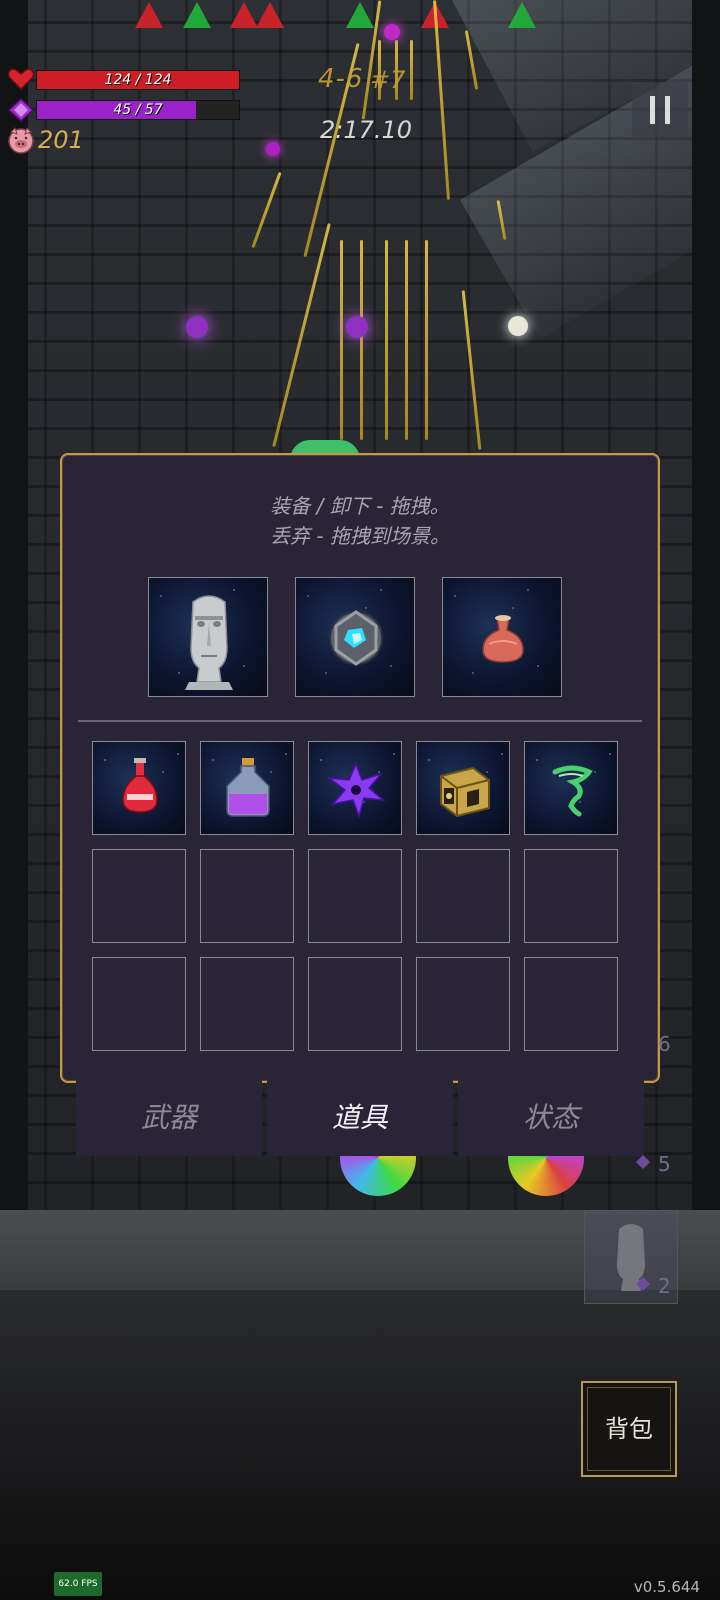  Describe the element at coordinates (660, 110) in the screenshot. I see `pause-button` at that location.